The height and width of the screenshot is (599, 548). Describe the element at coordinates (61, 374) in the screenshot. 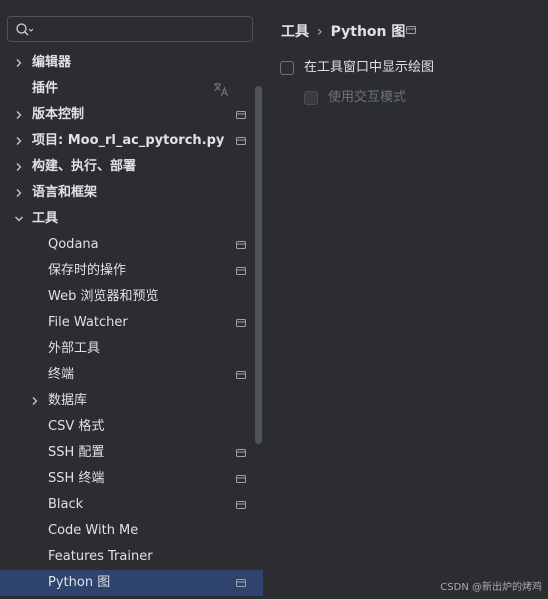

I see `sidebar-item-label: 终端` at that location.